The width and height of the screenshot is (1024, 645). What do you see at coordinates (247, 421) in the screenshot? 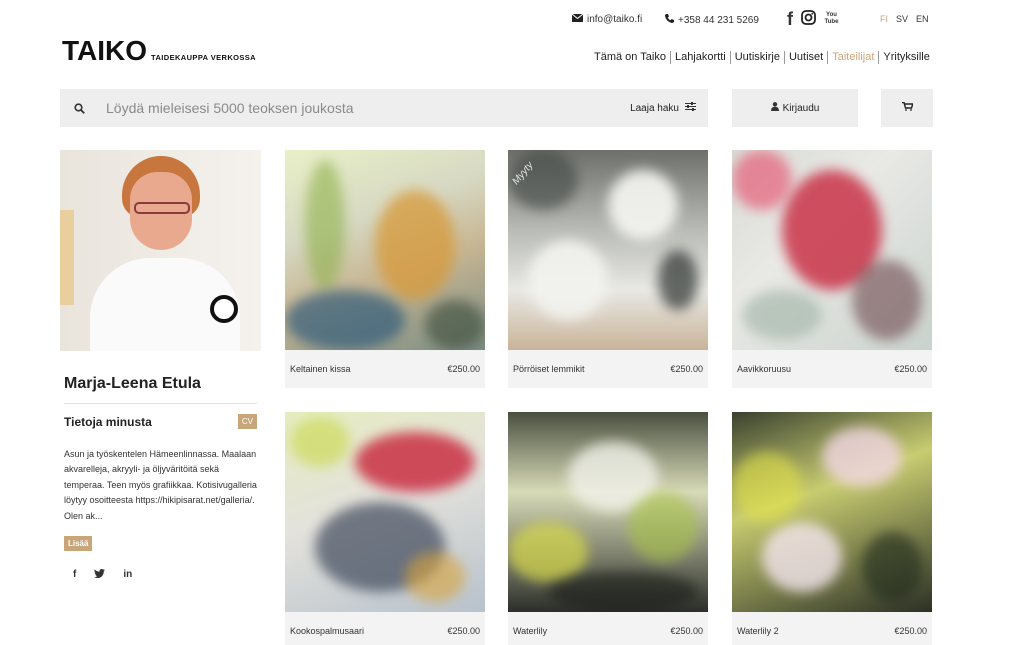
I see `cv-button: CV` at bounding box center [247, 421].